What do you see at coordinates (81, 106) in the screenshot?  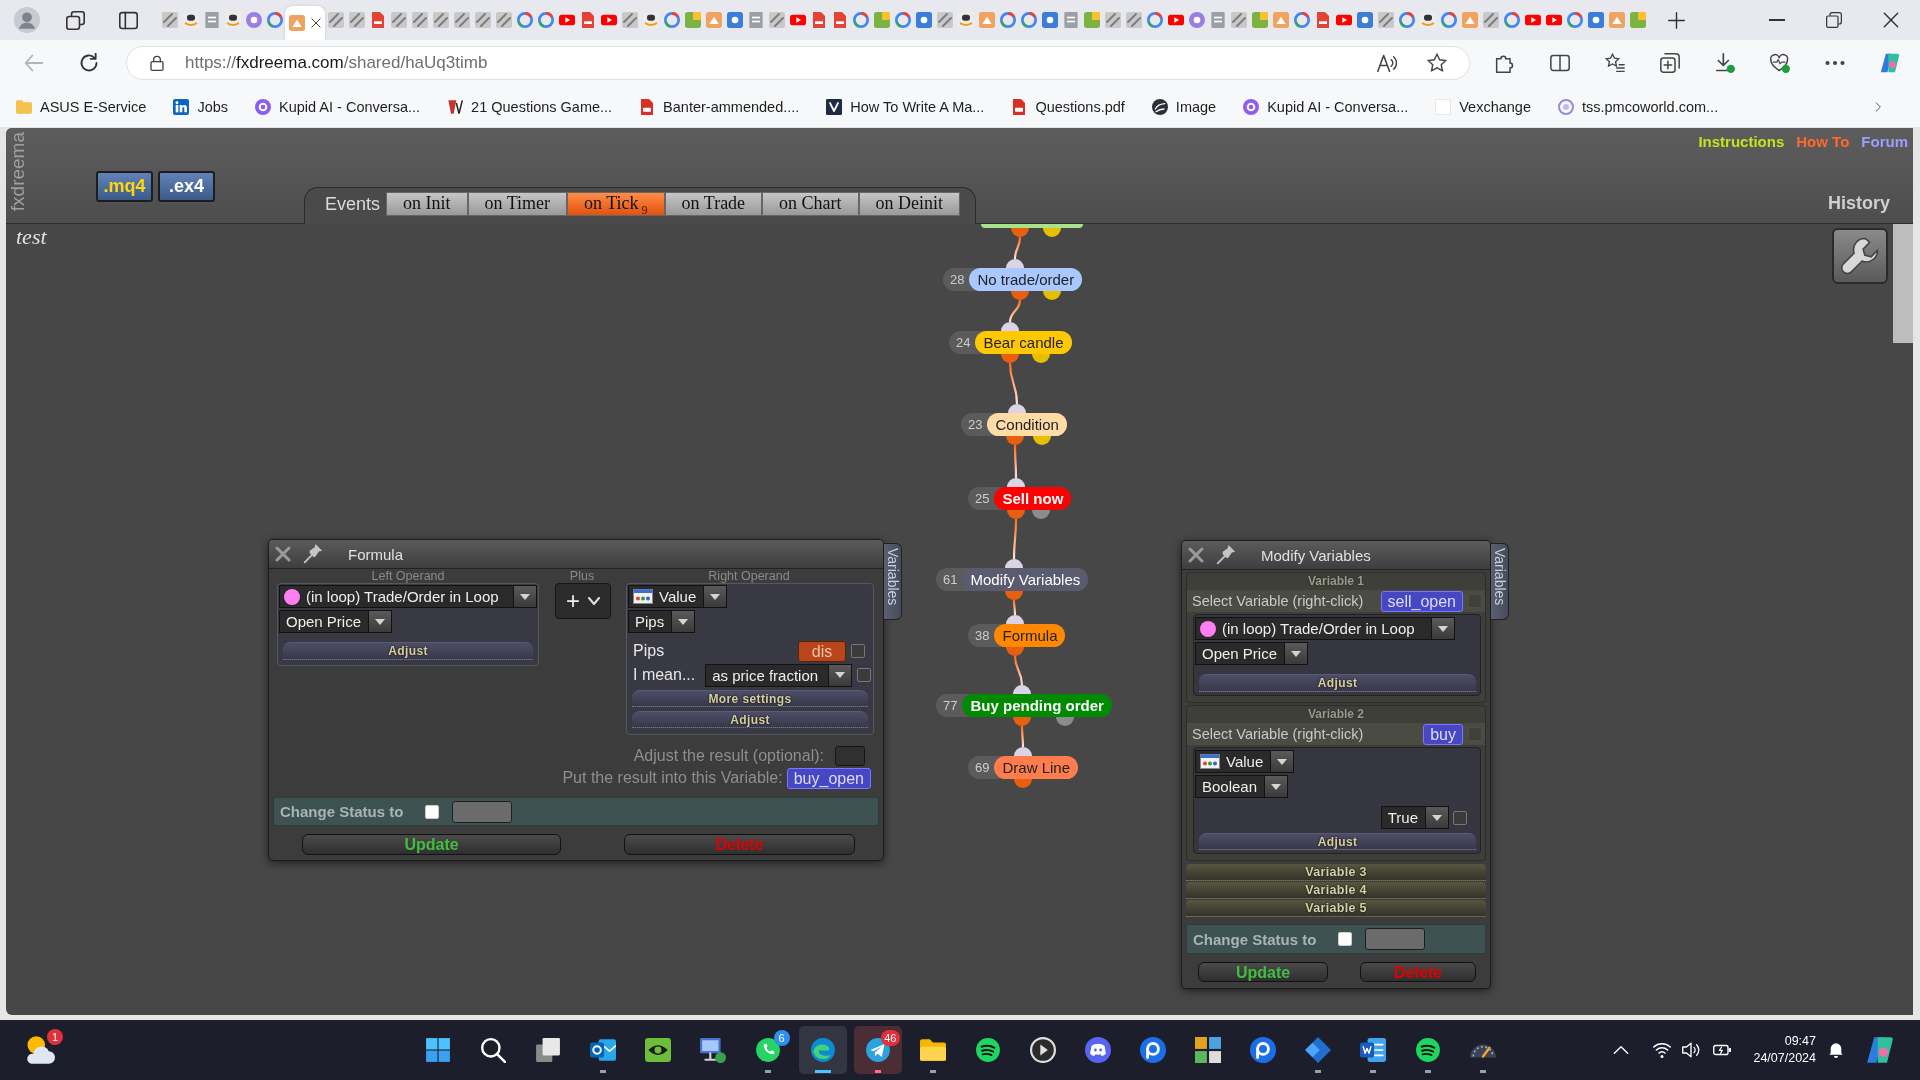 I see `bookmark-link: ASUS E-Service` at bounding box center [81, 106].